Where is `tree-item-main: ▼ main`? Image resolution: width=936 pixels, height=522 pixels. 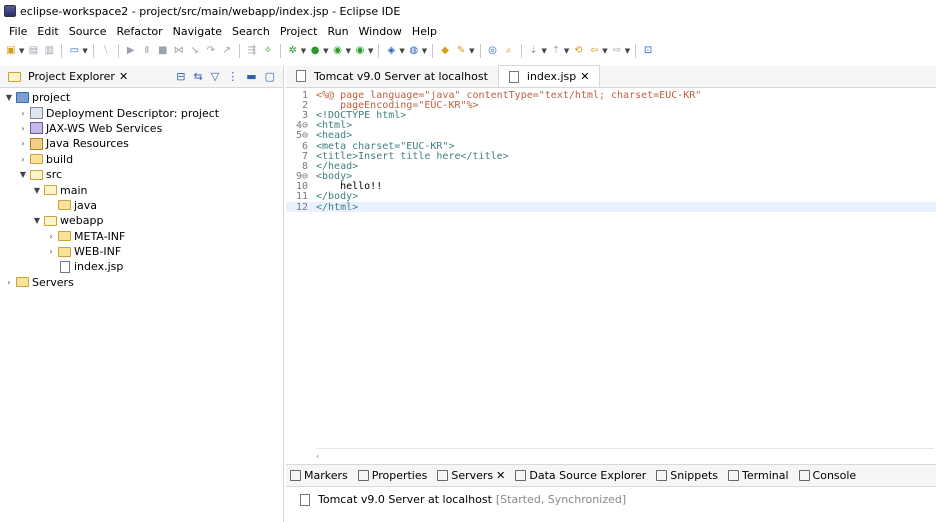
tree-item-main: ▼ main is located at coordinates (141, 189).